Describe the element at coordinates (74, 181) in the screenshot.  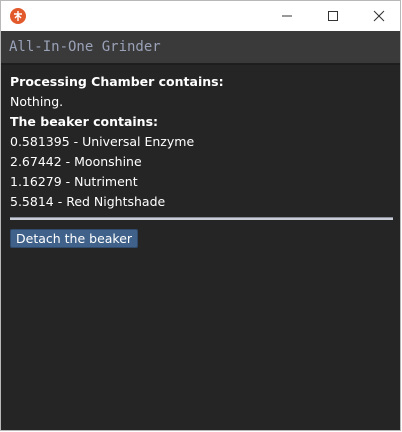
I see `reagent-item: 1.16279 - Nutriment` at that location.